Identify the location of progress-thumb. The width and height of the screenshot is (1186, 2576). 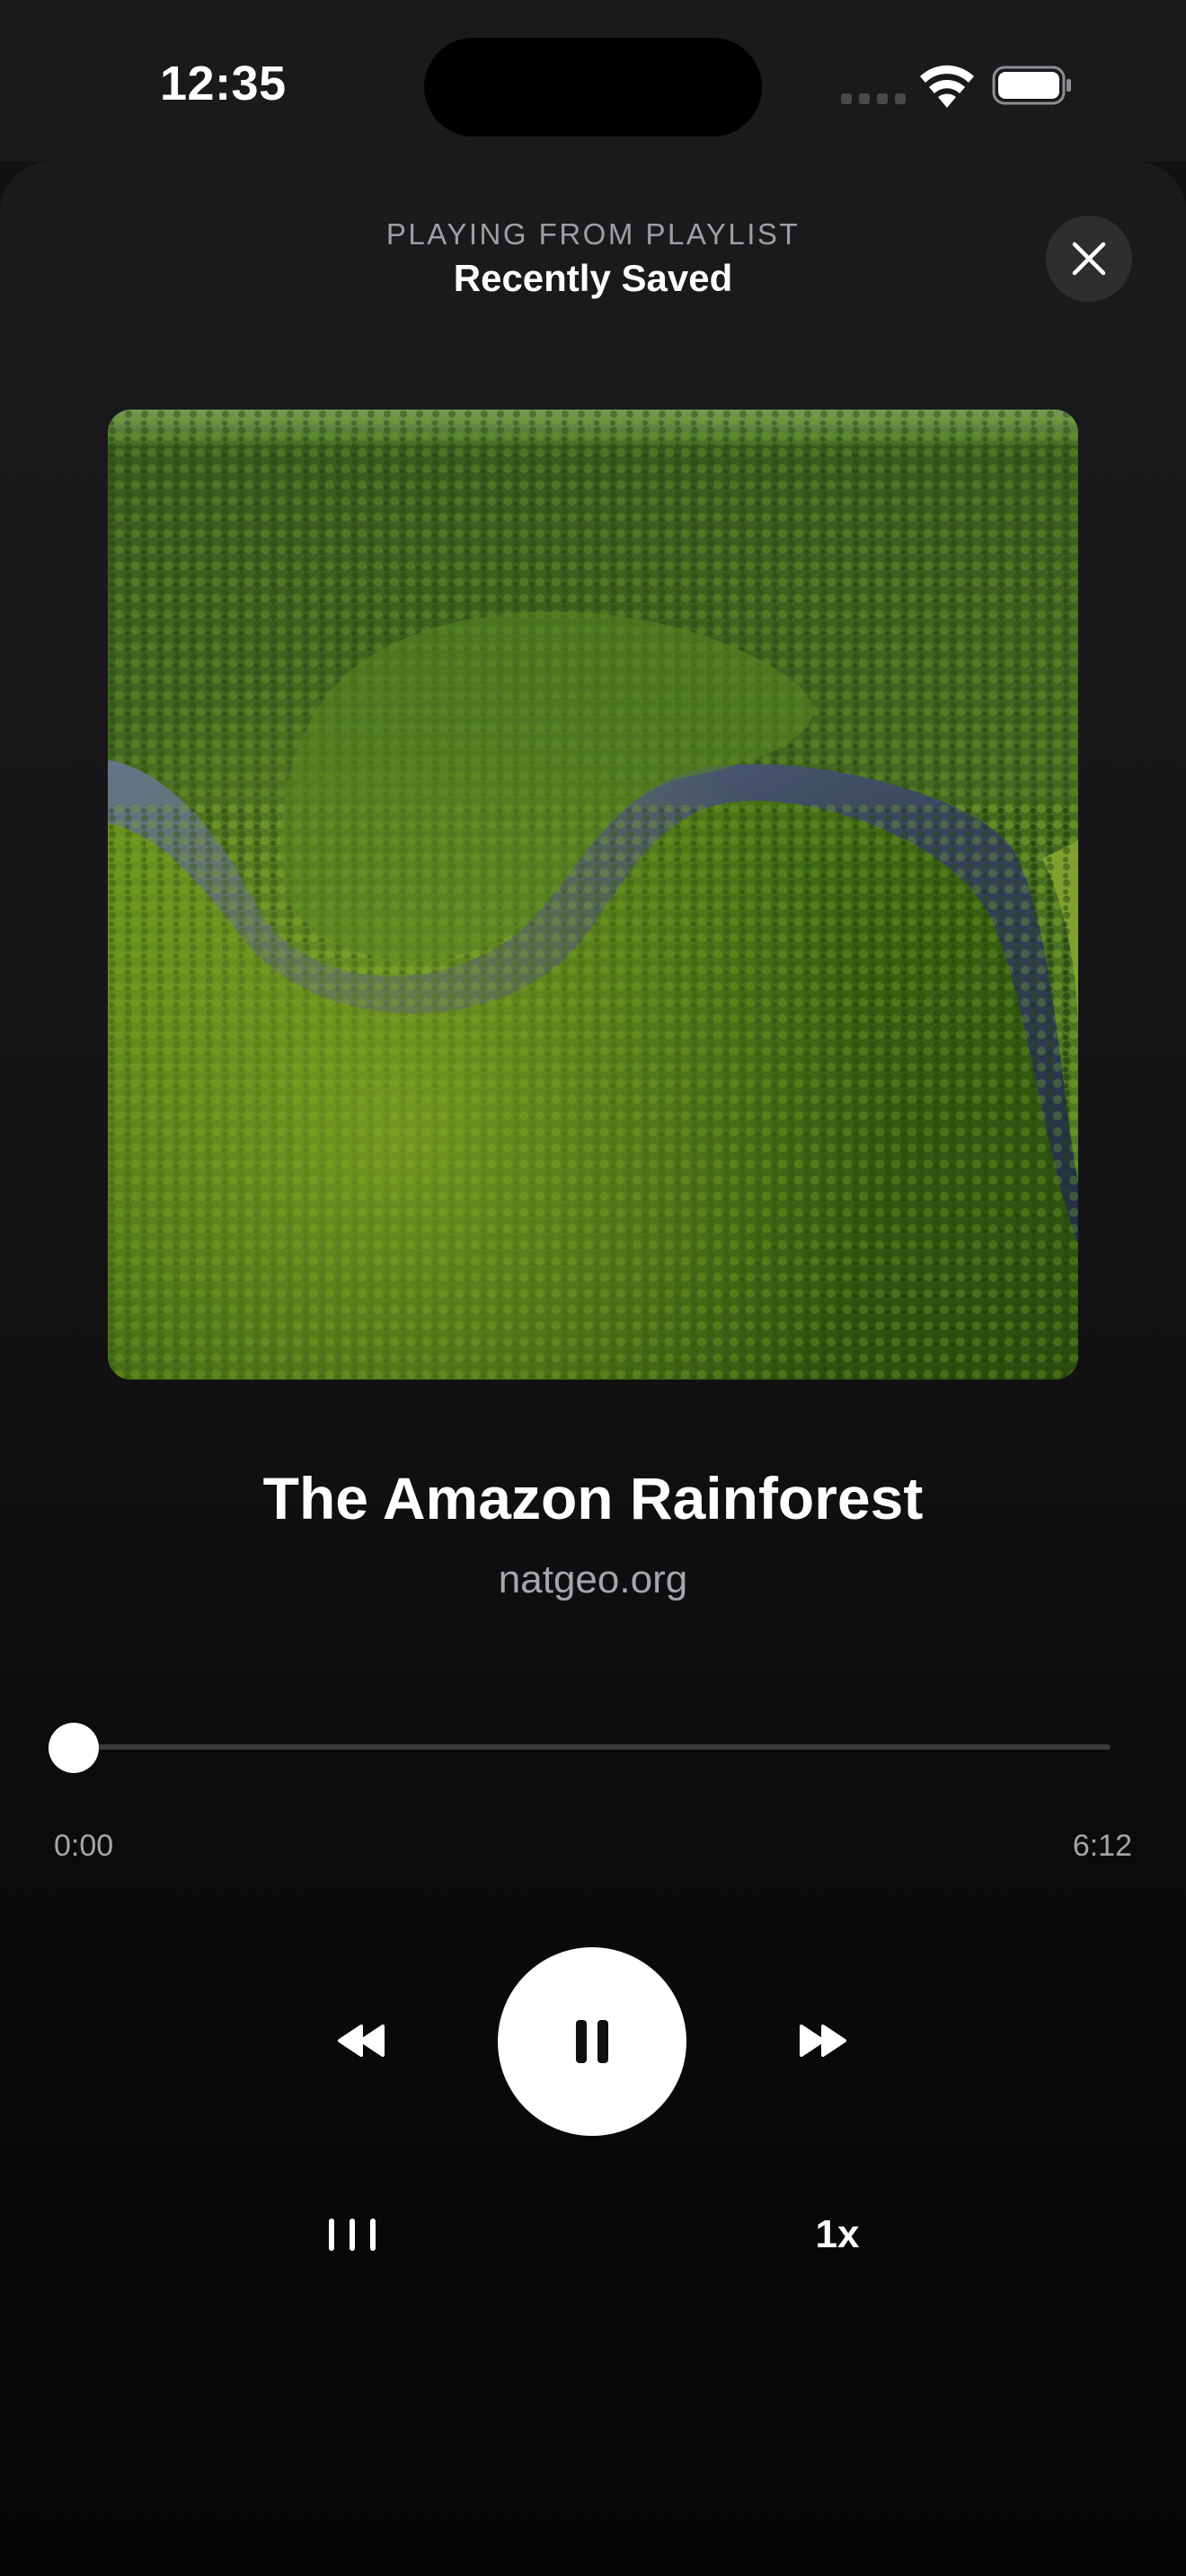
(74, 1748).